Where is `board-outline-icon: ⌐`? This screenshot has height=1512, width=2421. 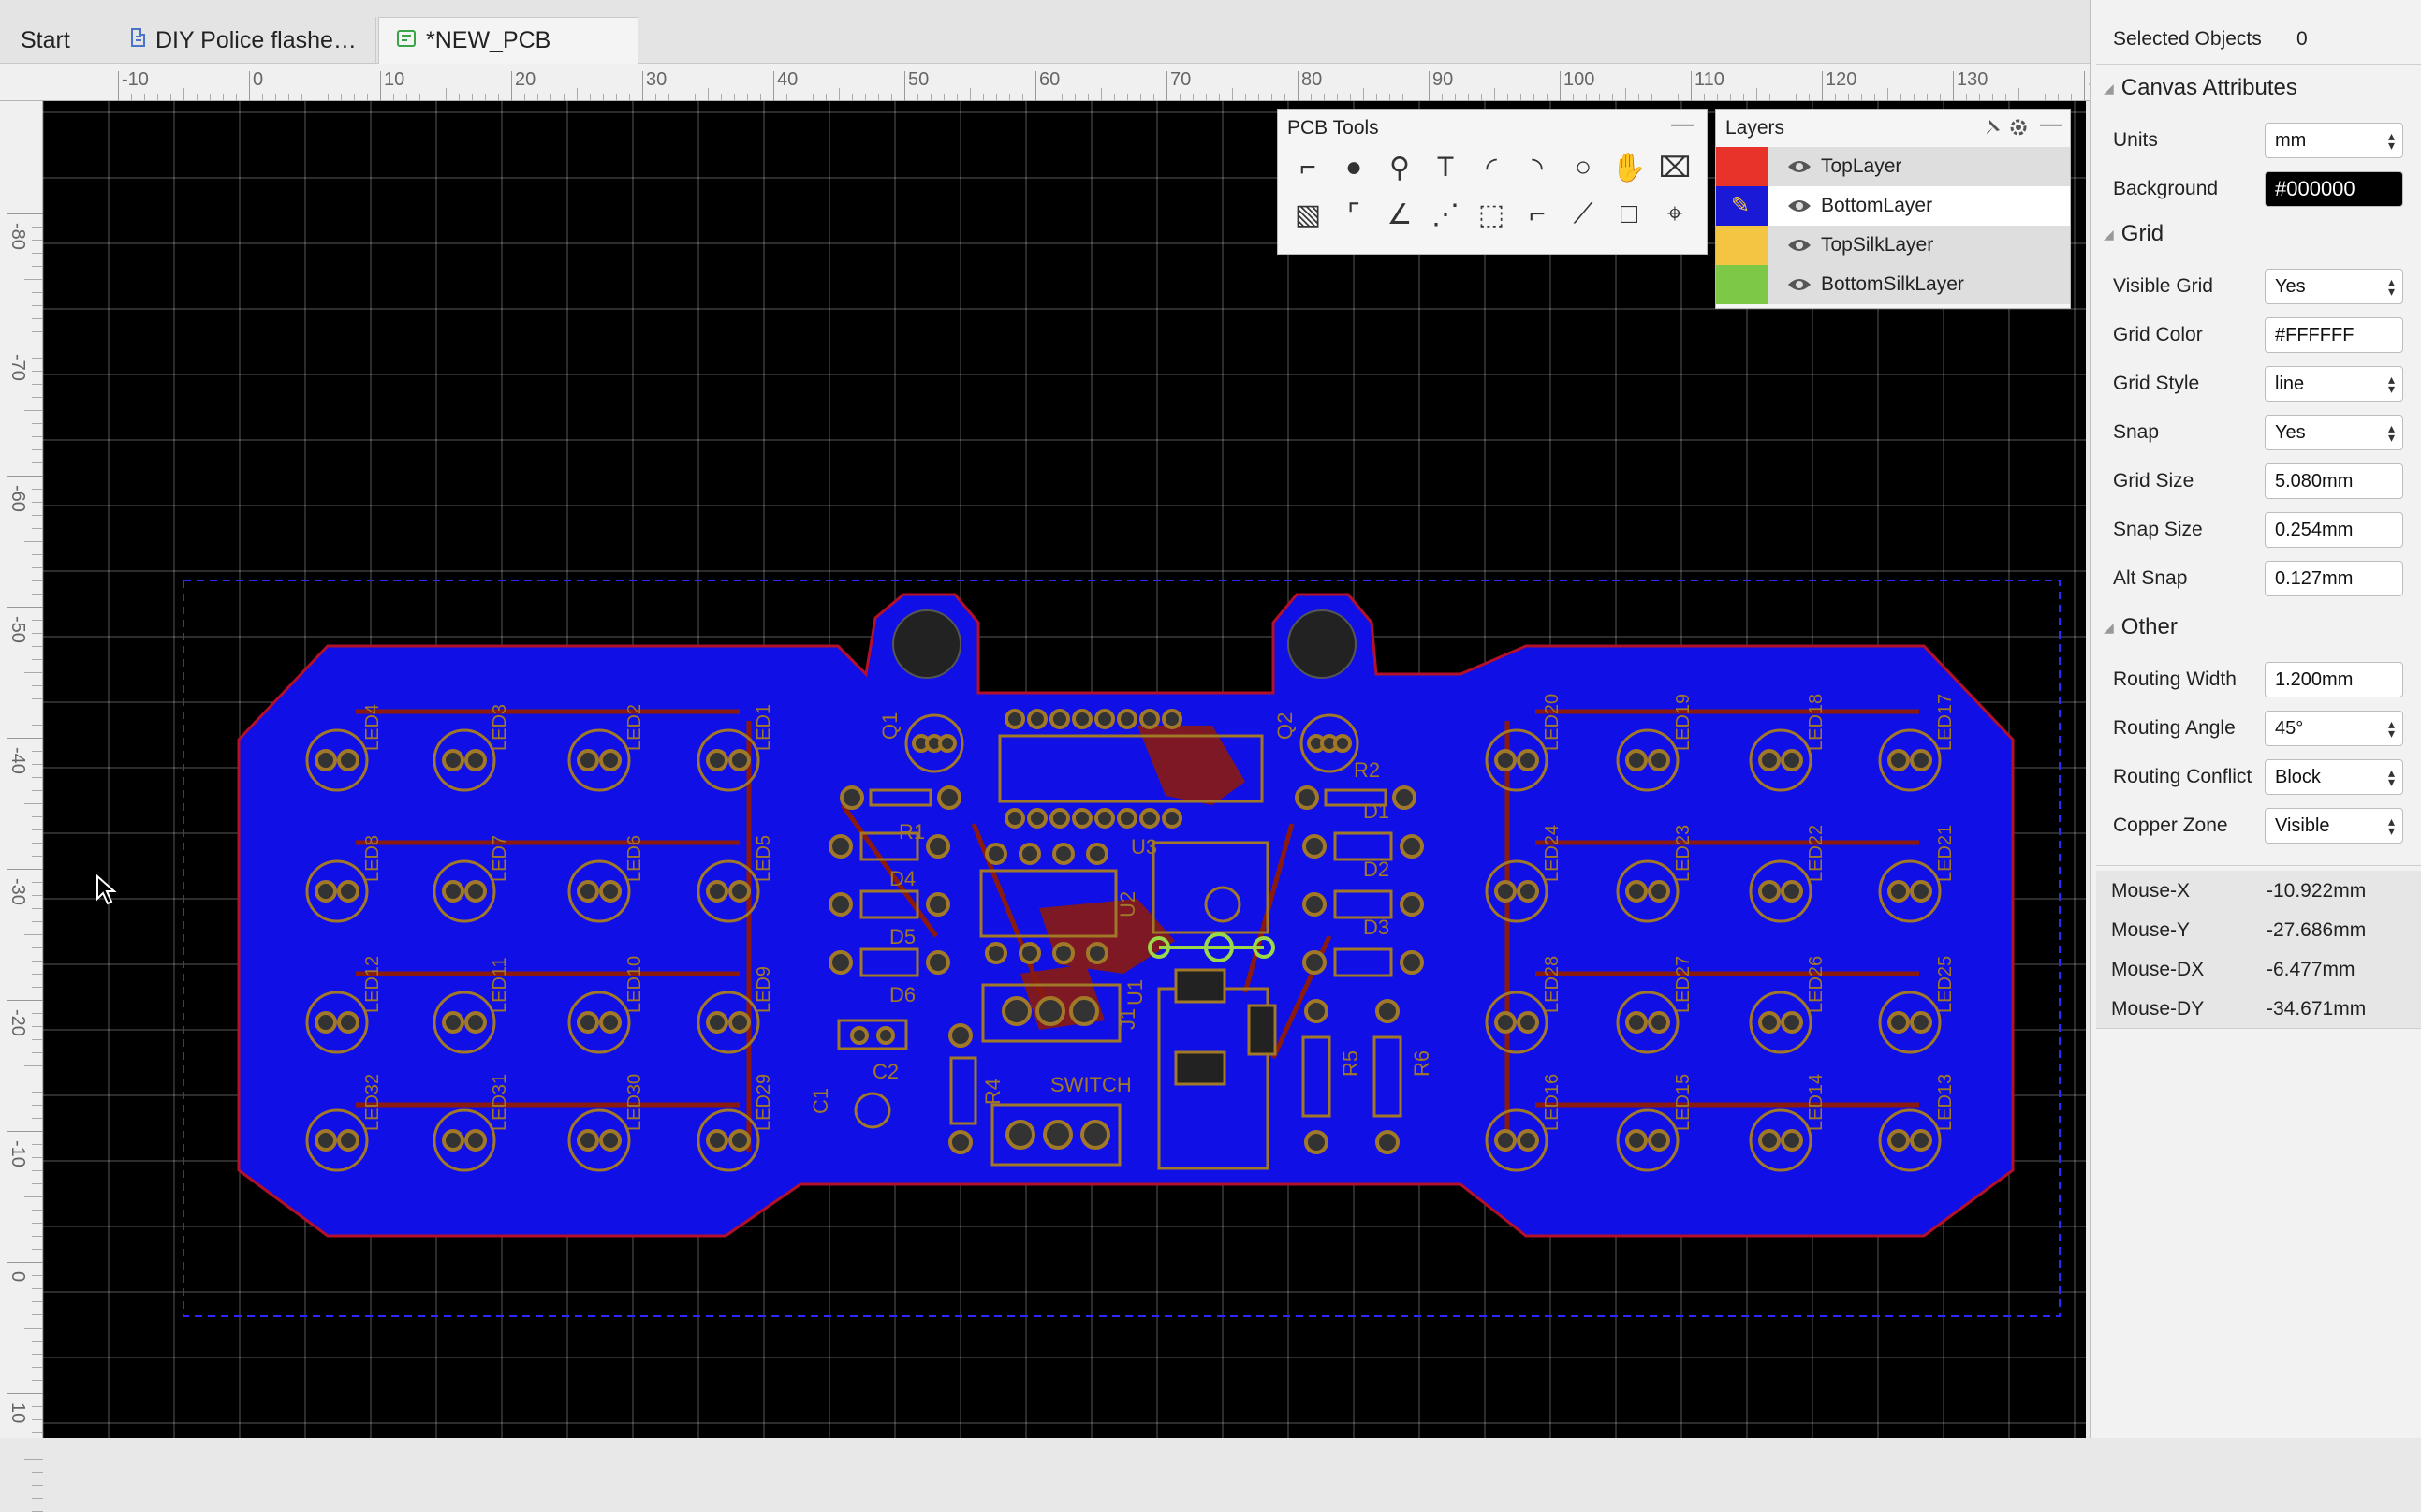
board-outline-icon: ⌐ is located at coordinates (1538, 214).